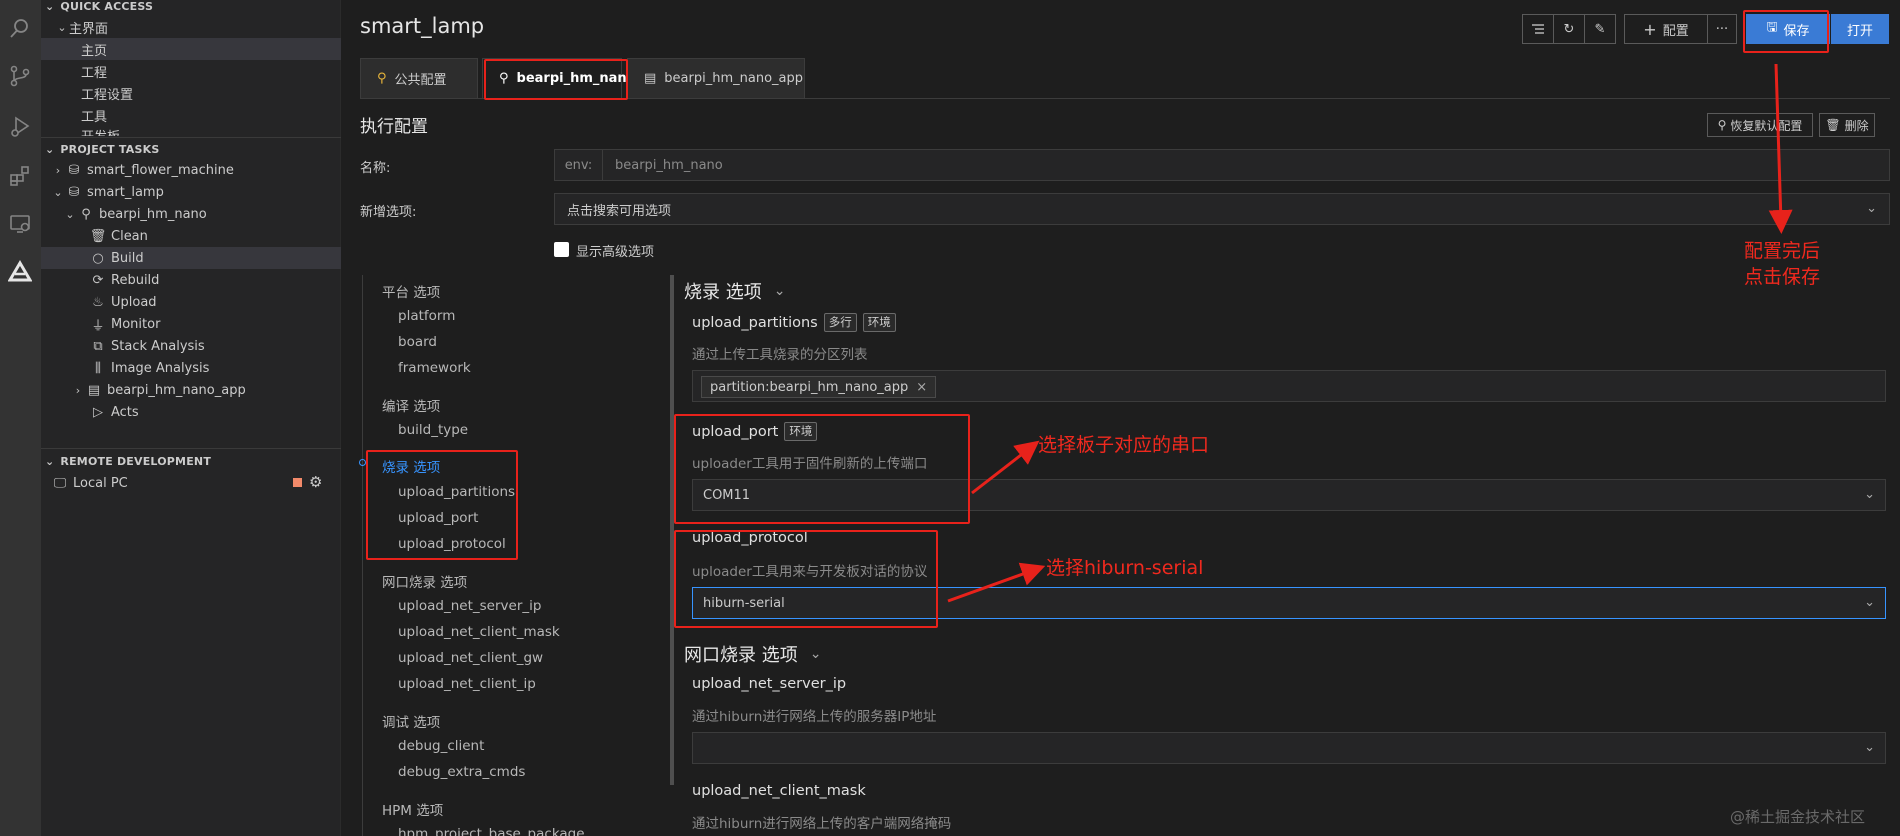 This screenshot has height=836, width=1900. What do you see at coordinates (996, 582) in the screenshot?
I see `arrow-protocol` at bounding box center [996, 582].